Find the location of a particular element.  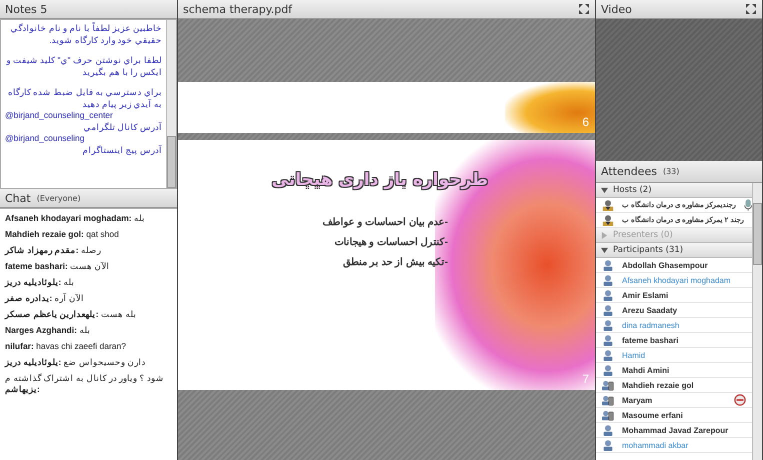

attendee-count: (33) is located at coordinates (671, 171).